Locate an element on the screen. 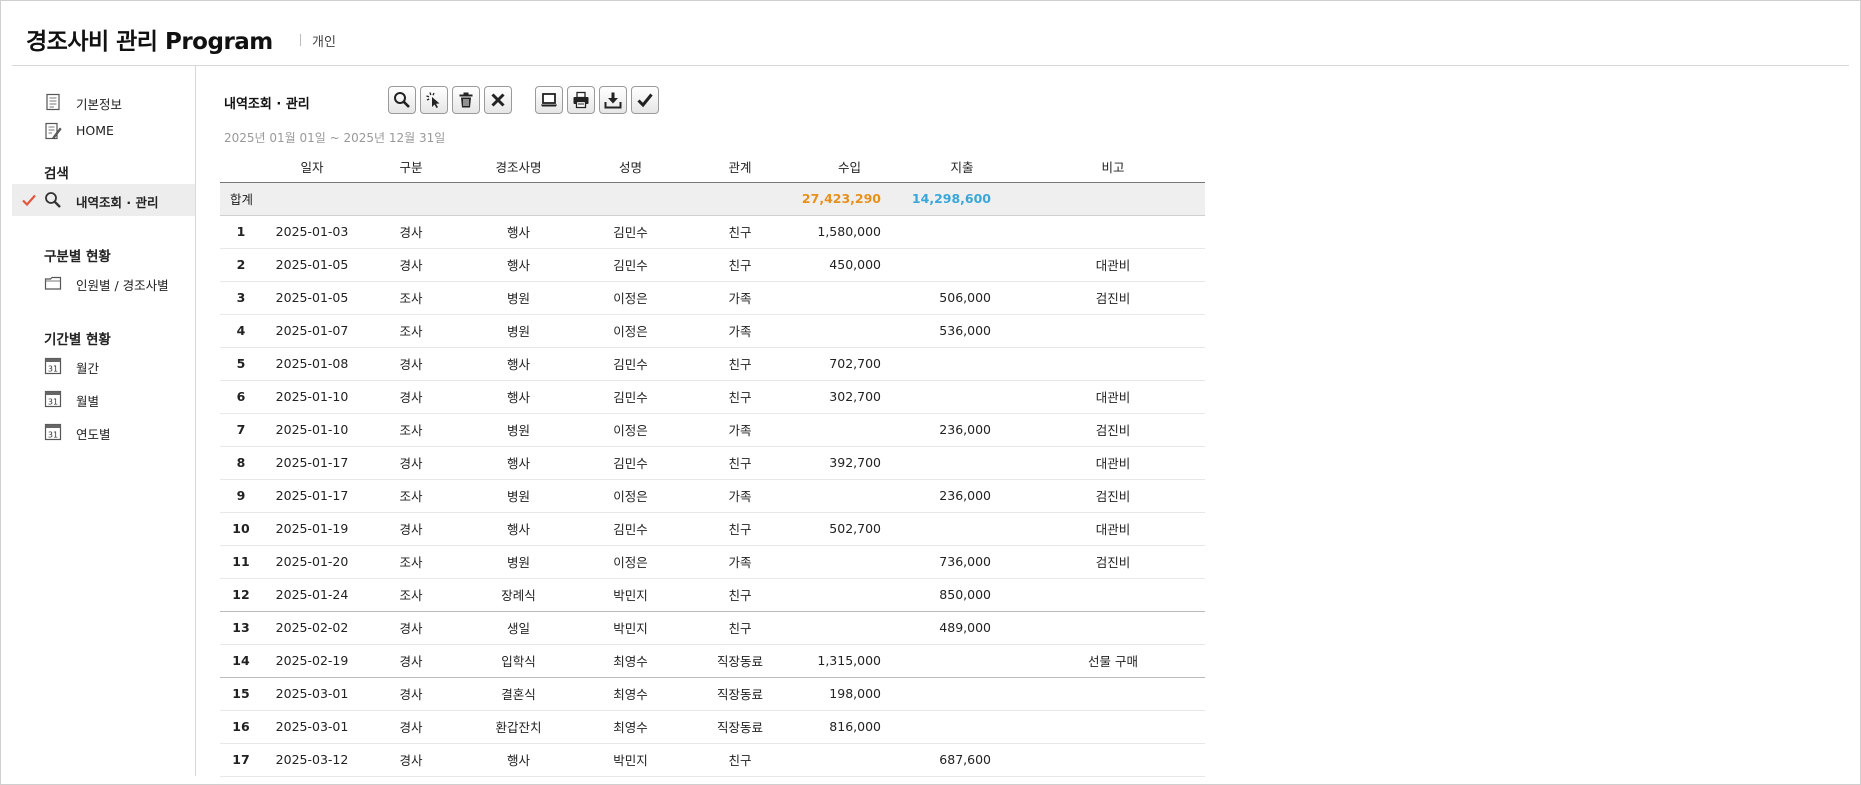  print-button is located at coordinates (581, 100).